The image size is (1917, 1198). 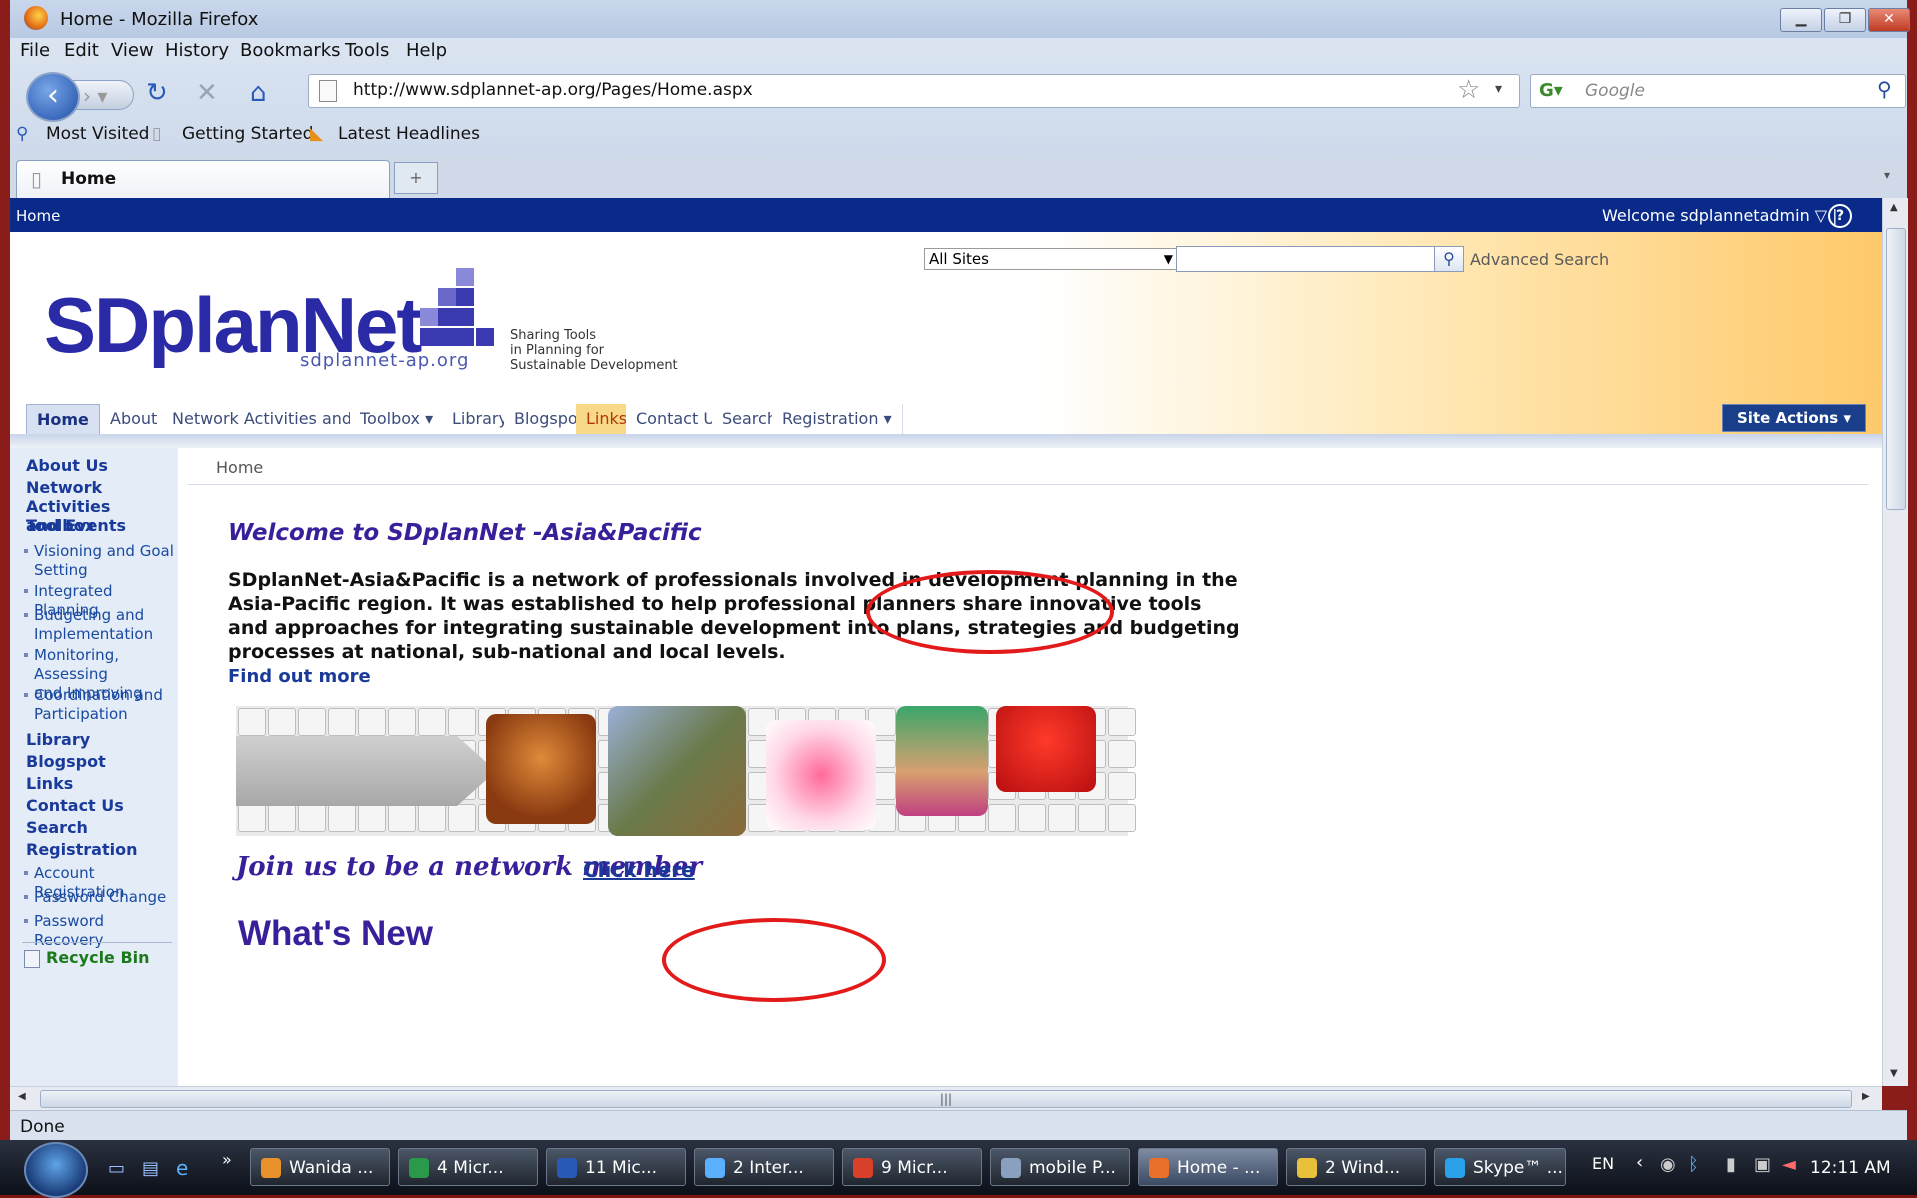 What do you see at coordinates (1052, 259) in the screenshot?
I see `search-scope-select: All Sites ▼` at bounding box center [1052, 259].